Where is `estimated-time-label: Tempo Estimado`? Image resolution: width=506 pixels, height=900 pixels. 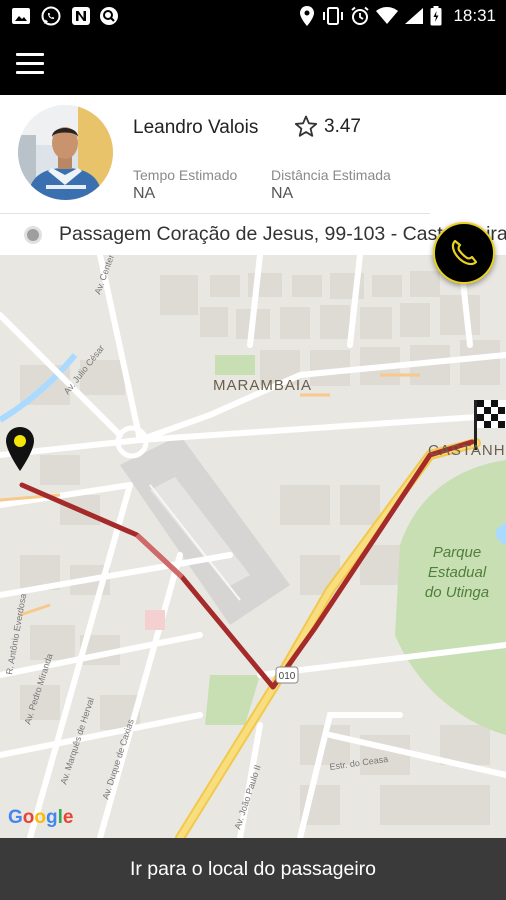 estimated-time-label: Tempo Estimado is located at coordinates (185, 175).